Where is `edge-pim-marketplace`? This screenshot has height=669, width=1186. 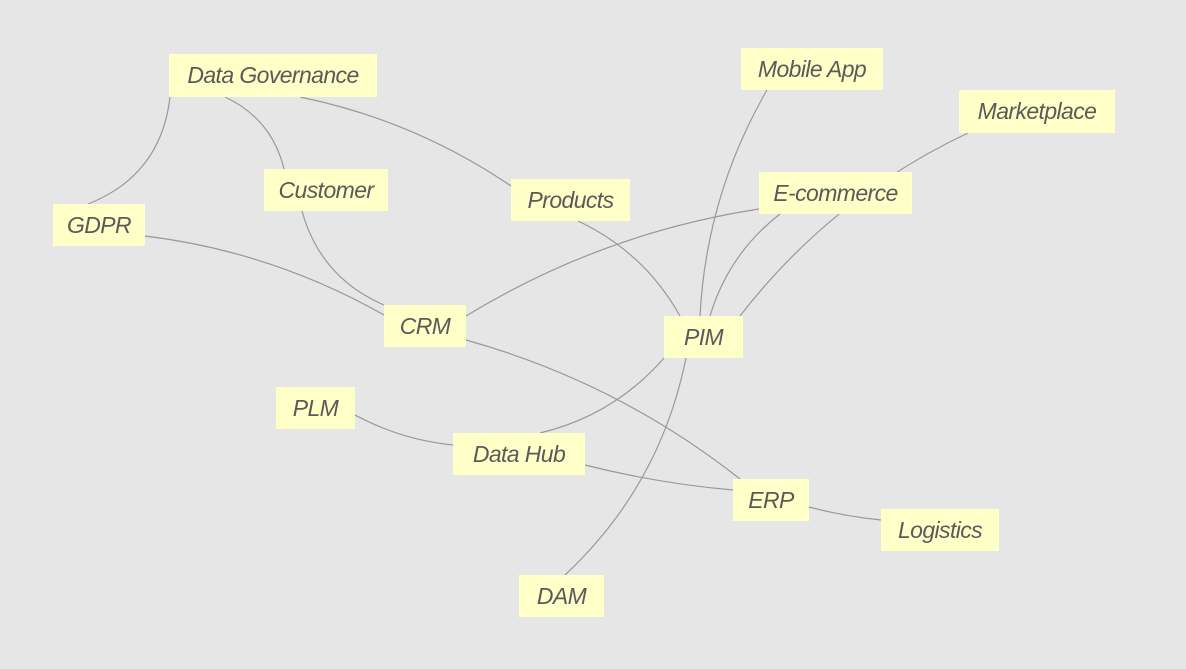 edge-pim-marketplace is located at coordinates (854, 224).